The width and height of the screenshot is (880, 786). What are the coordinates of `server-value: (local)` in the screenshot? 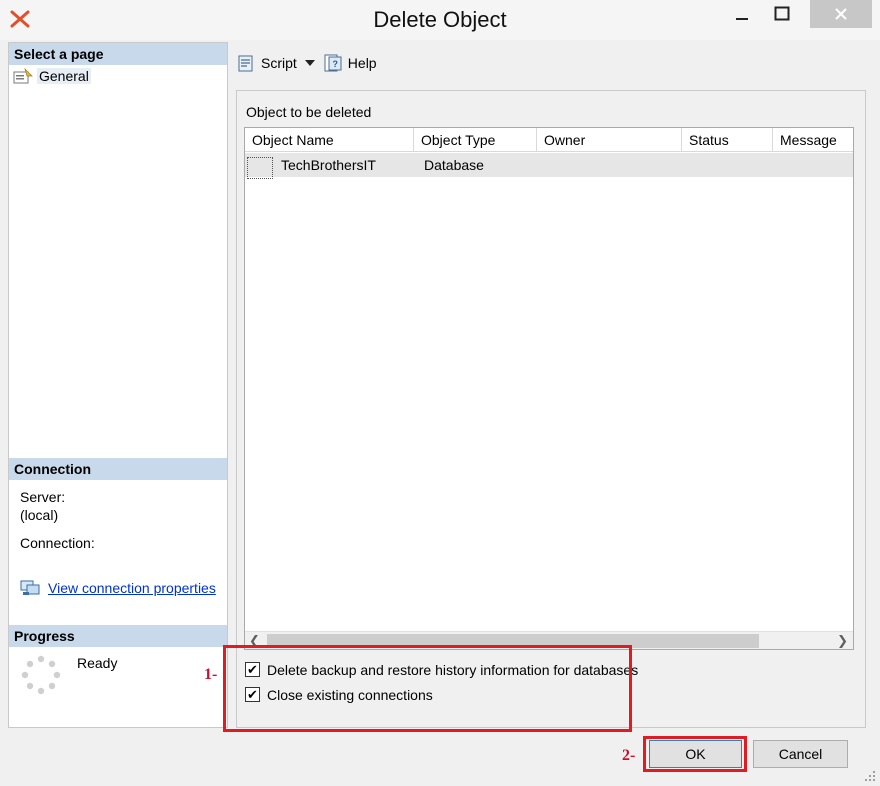 It's located at (39, 515).